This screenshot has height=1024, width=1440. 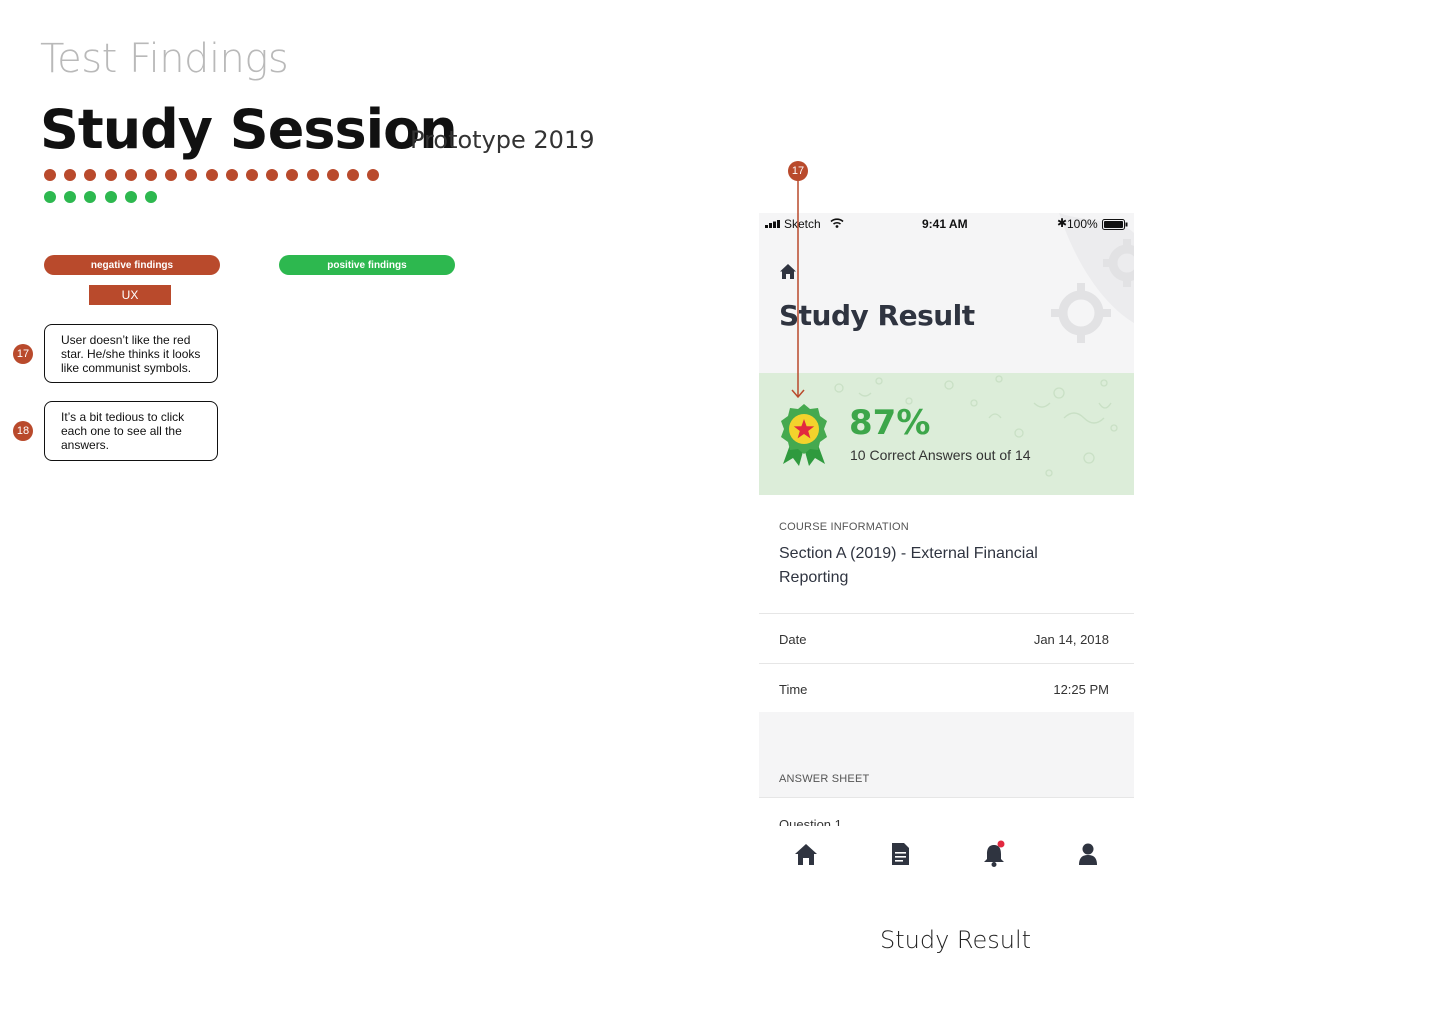 I want to click on bluetooth-icon: ✱, so click(x=1062, y=223).